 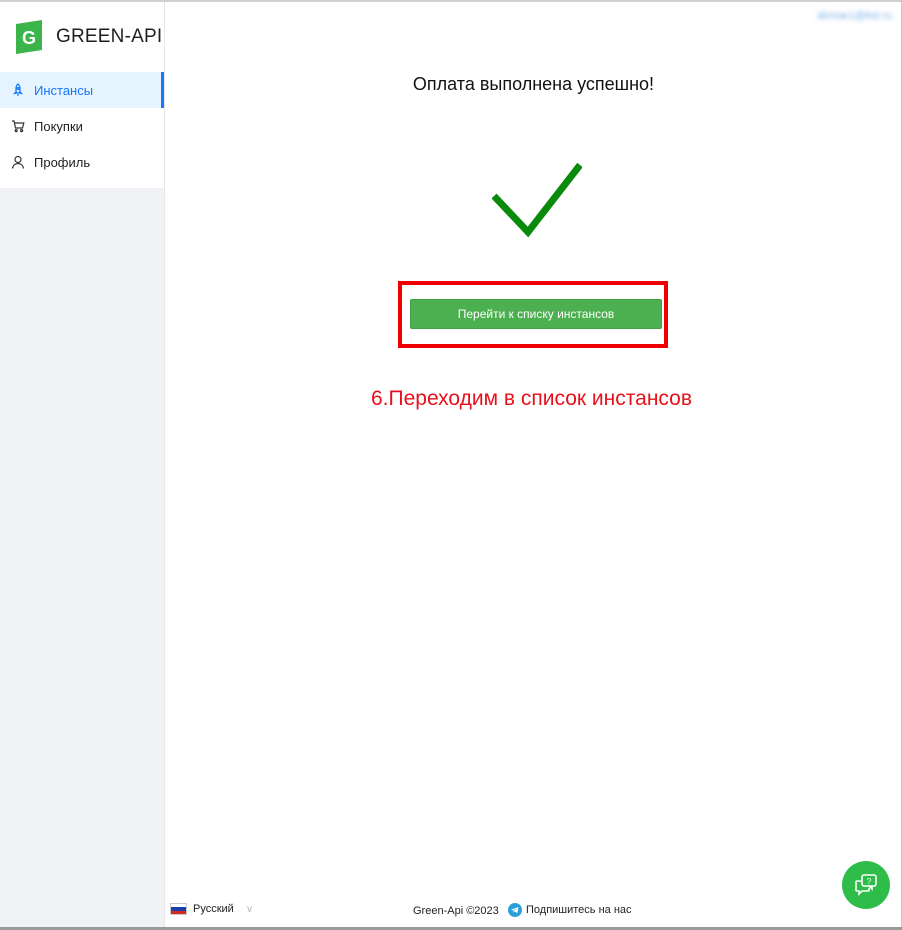 I want to click on logo-letter: G, so click(x=29, y=38).